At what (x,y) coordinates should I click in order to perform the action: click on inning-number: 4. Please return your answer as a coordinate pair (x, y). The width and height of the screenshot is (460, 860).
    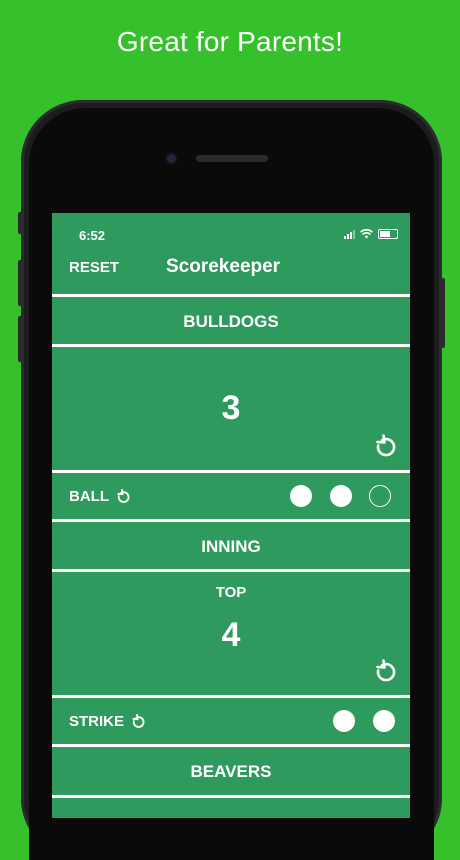
    Looking at the image, I should click on (231, 635).